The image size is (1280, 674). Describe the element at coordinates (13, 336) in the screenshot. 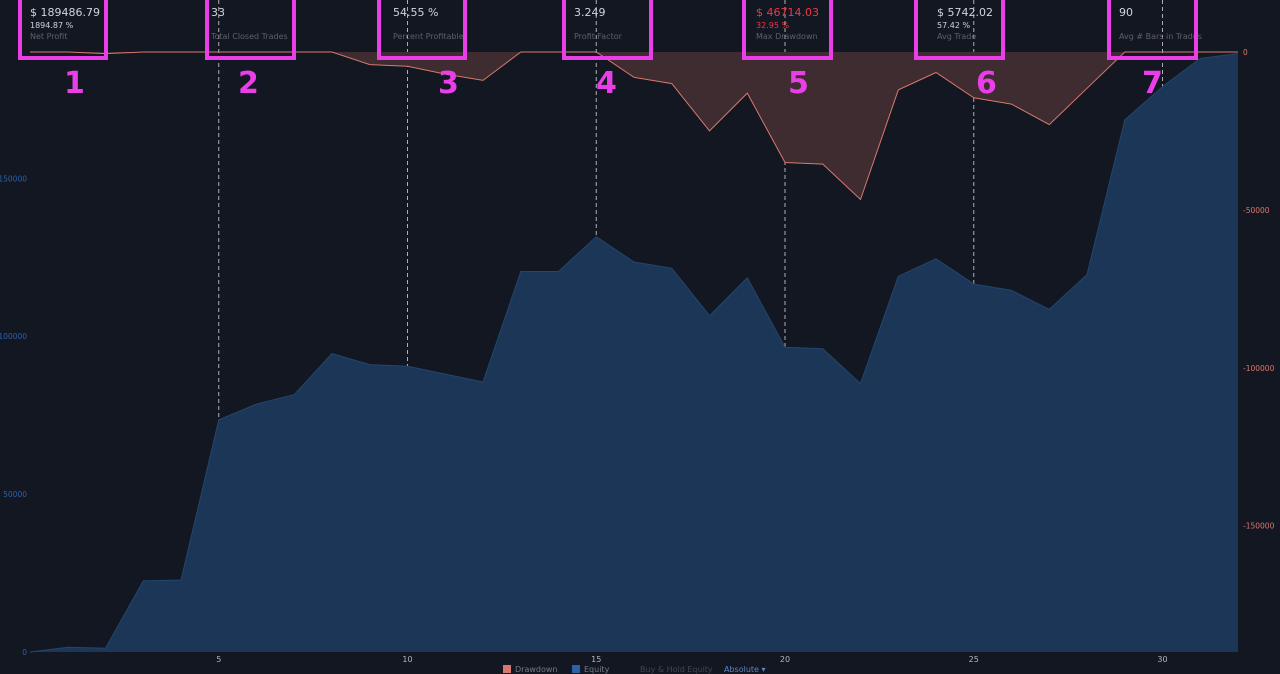

I see `left-tick-label: 100000` at that location.